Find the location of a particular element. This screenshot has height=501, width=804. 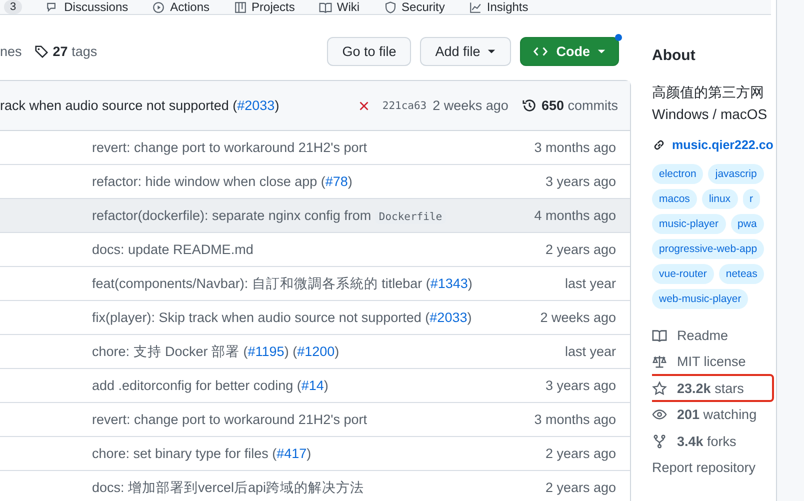

commit-message: docs: update README.md is located at coordinates (319, 249).